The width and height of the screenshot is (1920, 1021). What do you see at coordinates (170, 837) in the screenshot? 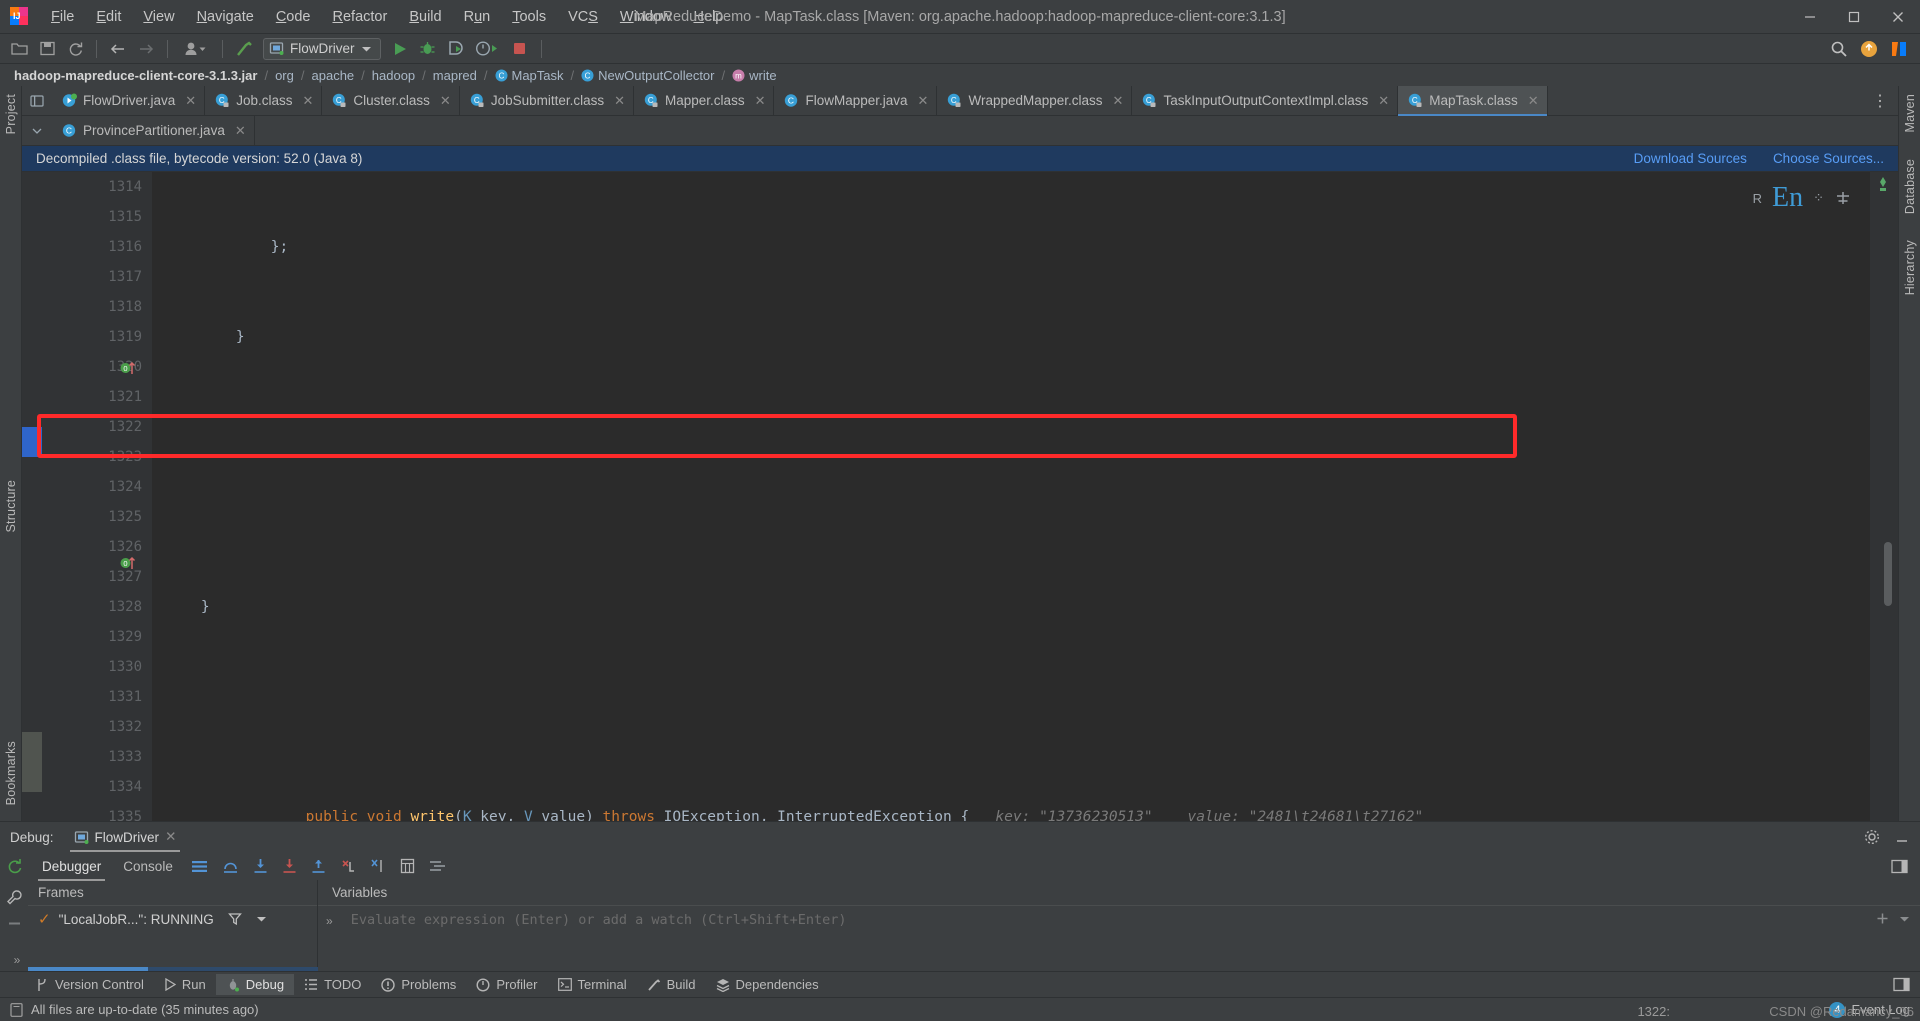
I see `debug-session-close-icon: ✕` at bounding box center [170, 837].